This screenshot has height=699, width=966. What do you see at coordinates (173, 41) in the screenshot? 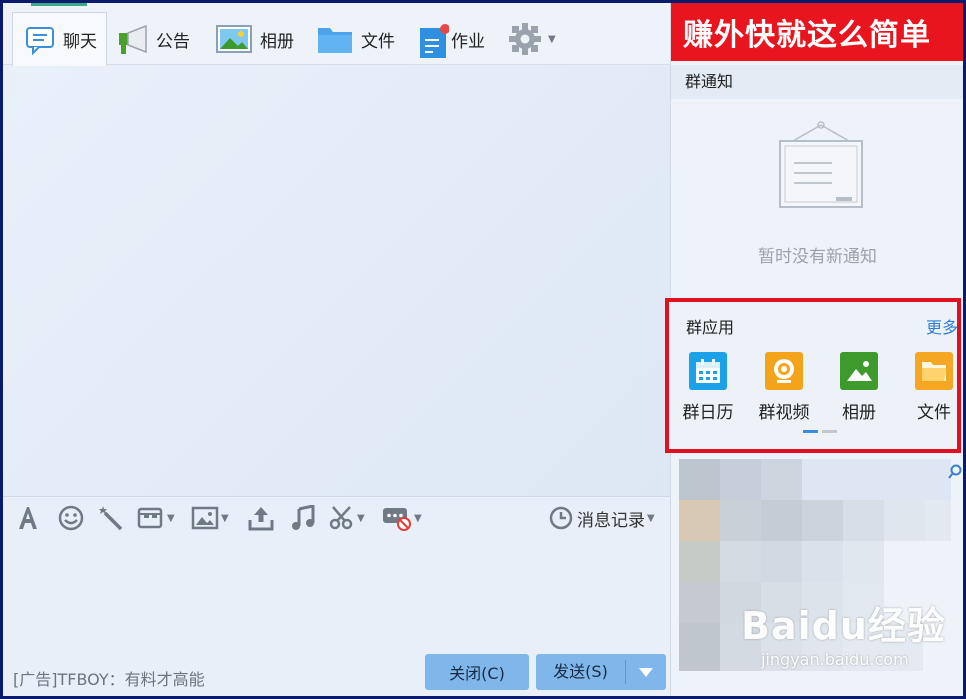
I see `tab-notice-label: 公告` at bounding box center [173, 41].